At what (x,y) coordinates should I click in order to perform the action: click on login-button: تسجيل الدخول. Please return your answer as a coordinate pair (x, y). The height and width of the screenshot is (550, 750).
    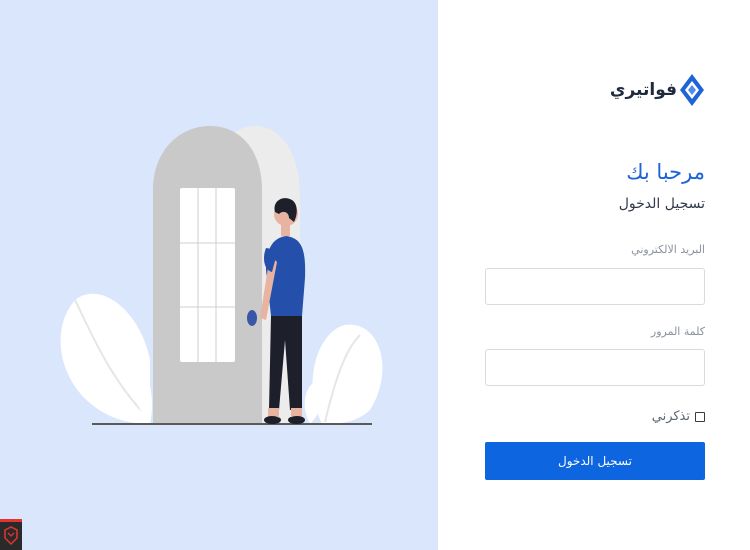
    Looking at the image, I should click on (595, 461).